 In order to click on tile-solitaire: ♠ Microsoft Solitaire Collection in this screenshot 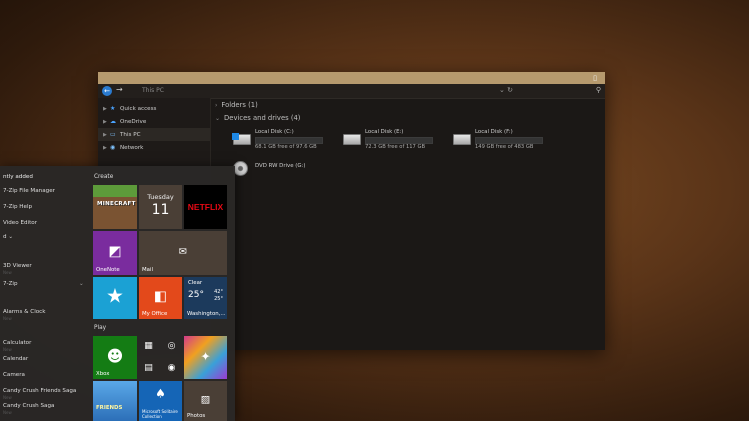, I will do `click(160, 401)`.